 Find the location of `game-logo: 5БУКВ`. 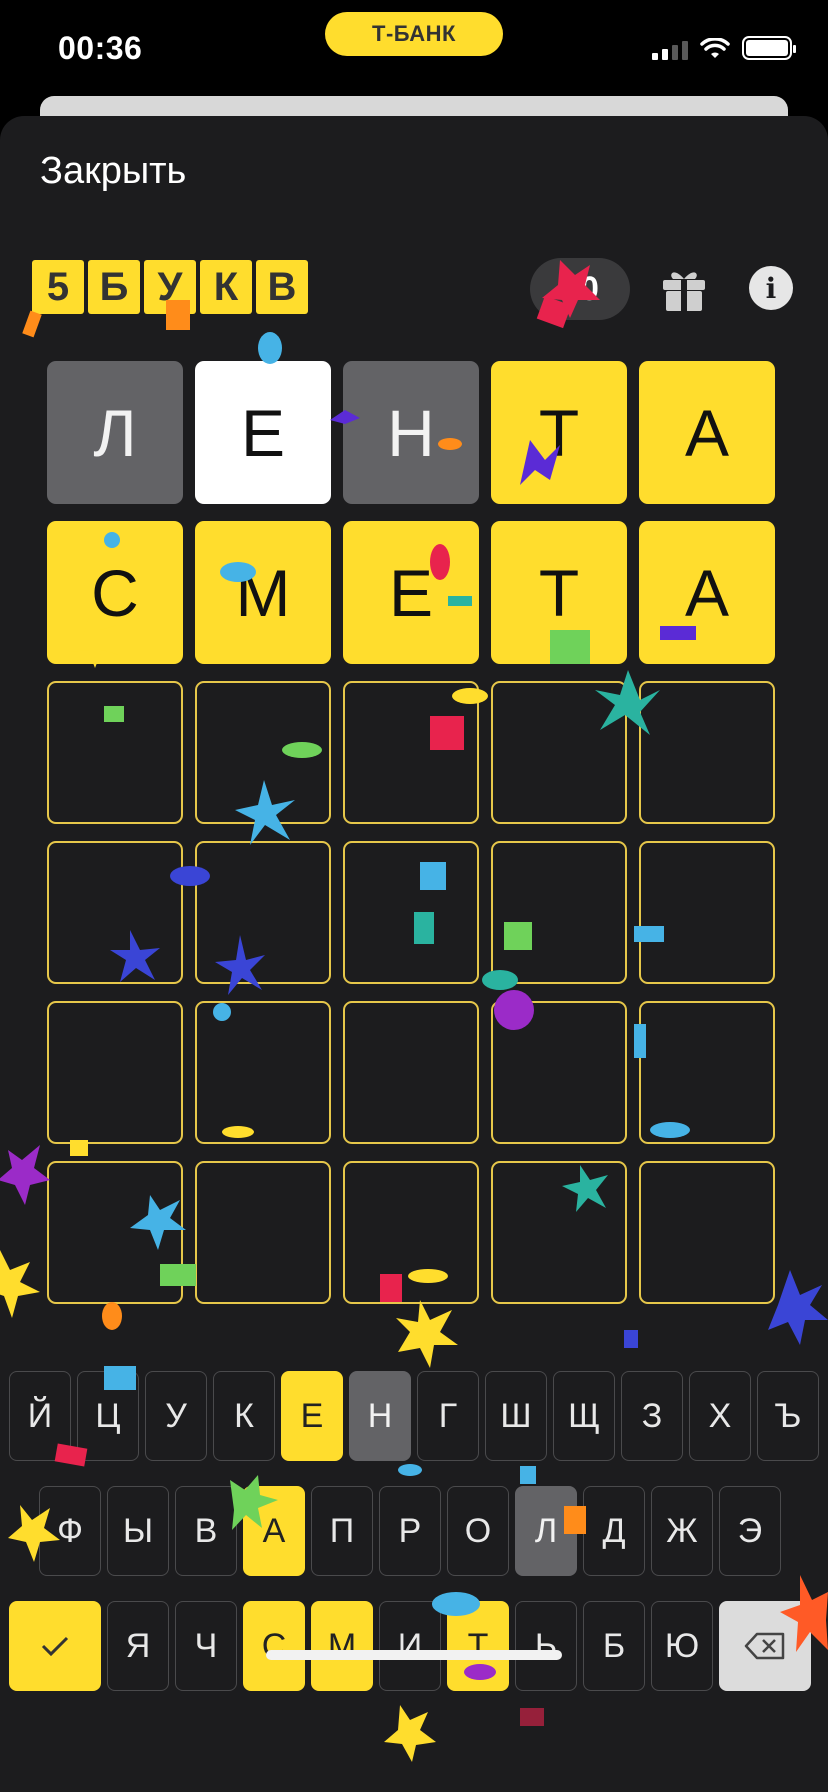

game-logo: 5БУКВ is located at coordinates (170, 287).